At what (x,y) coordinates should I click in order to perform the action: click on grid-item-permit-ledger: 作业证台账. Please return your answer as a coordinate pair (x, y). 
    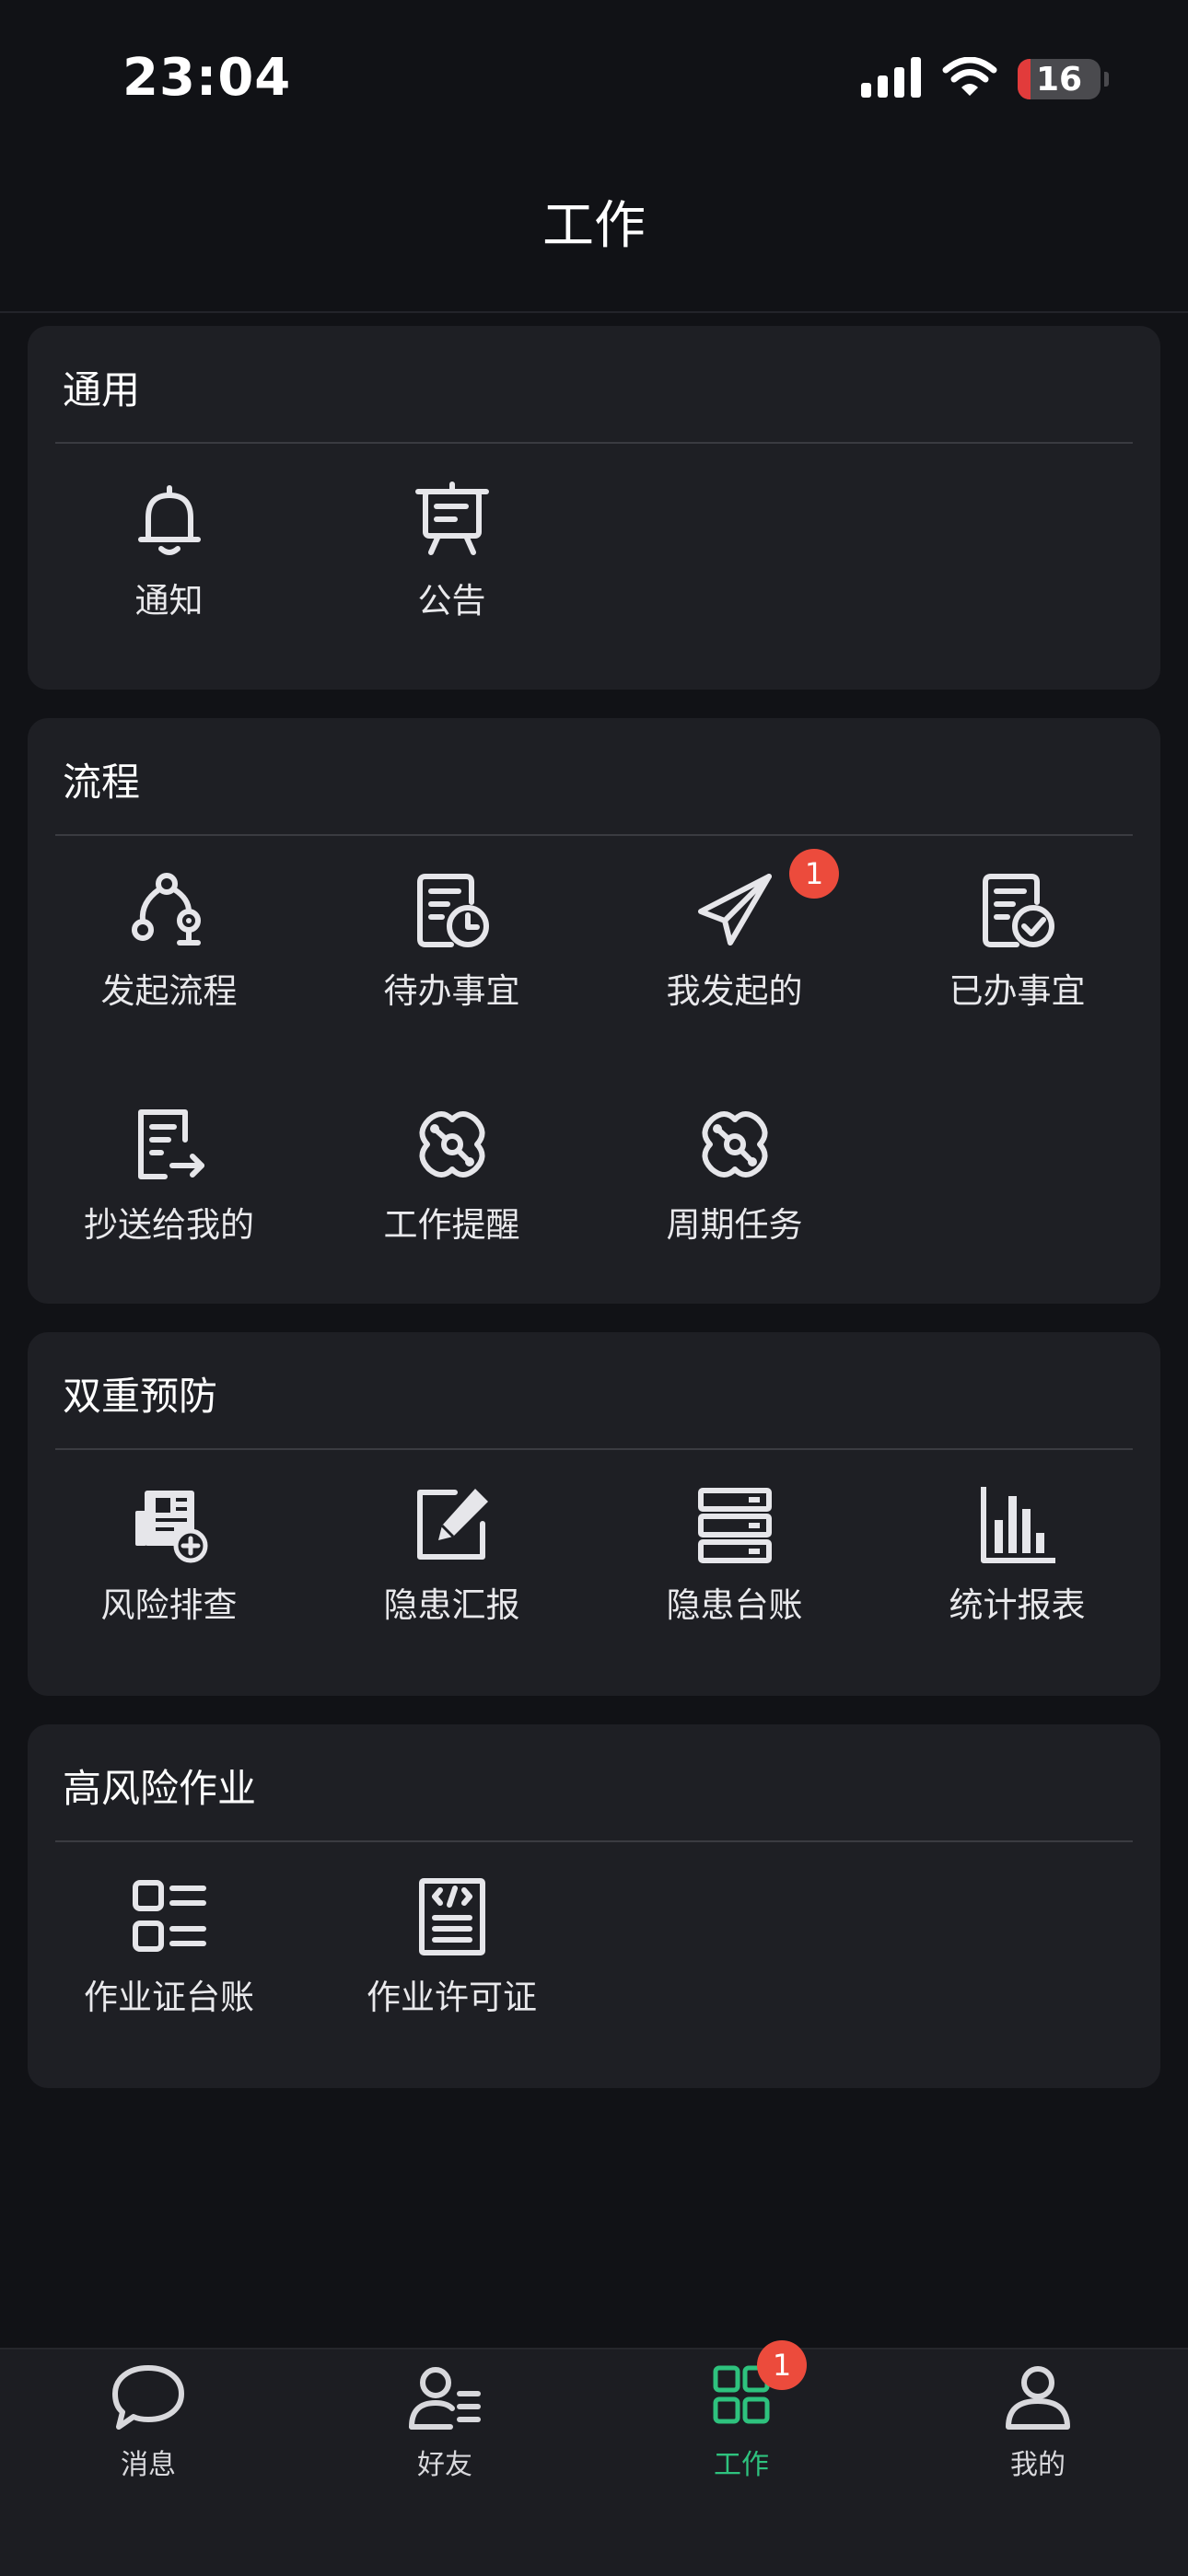
    Looking at the image, I should click on (169, 1949).